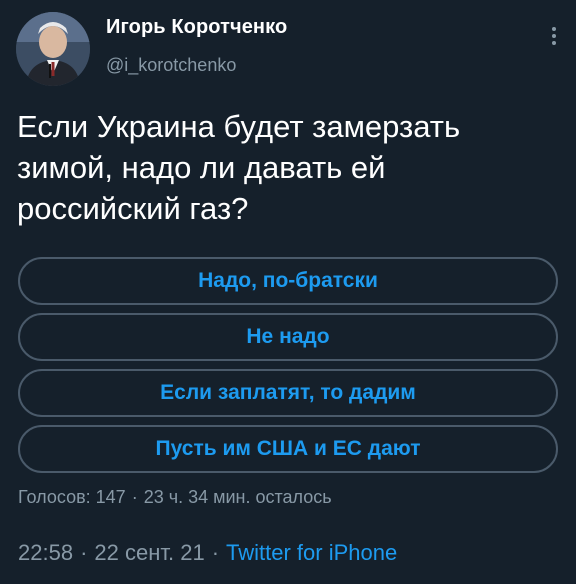  Describe the element at coordinates (311, 552) in the screenshot. I see `tweet-source-link: Twitter for iPhone` at that location.